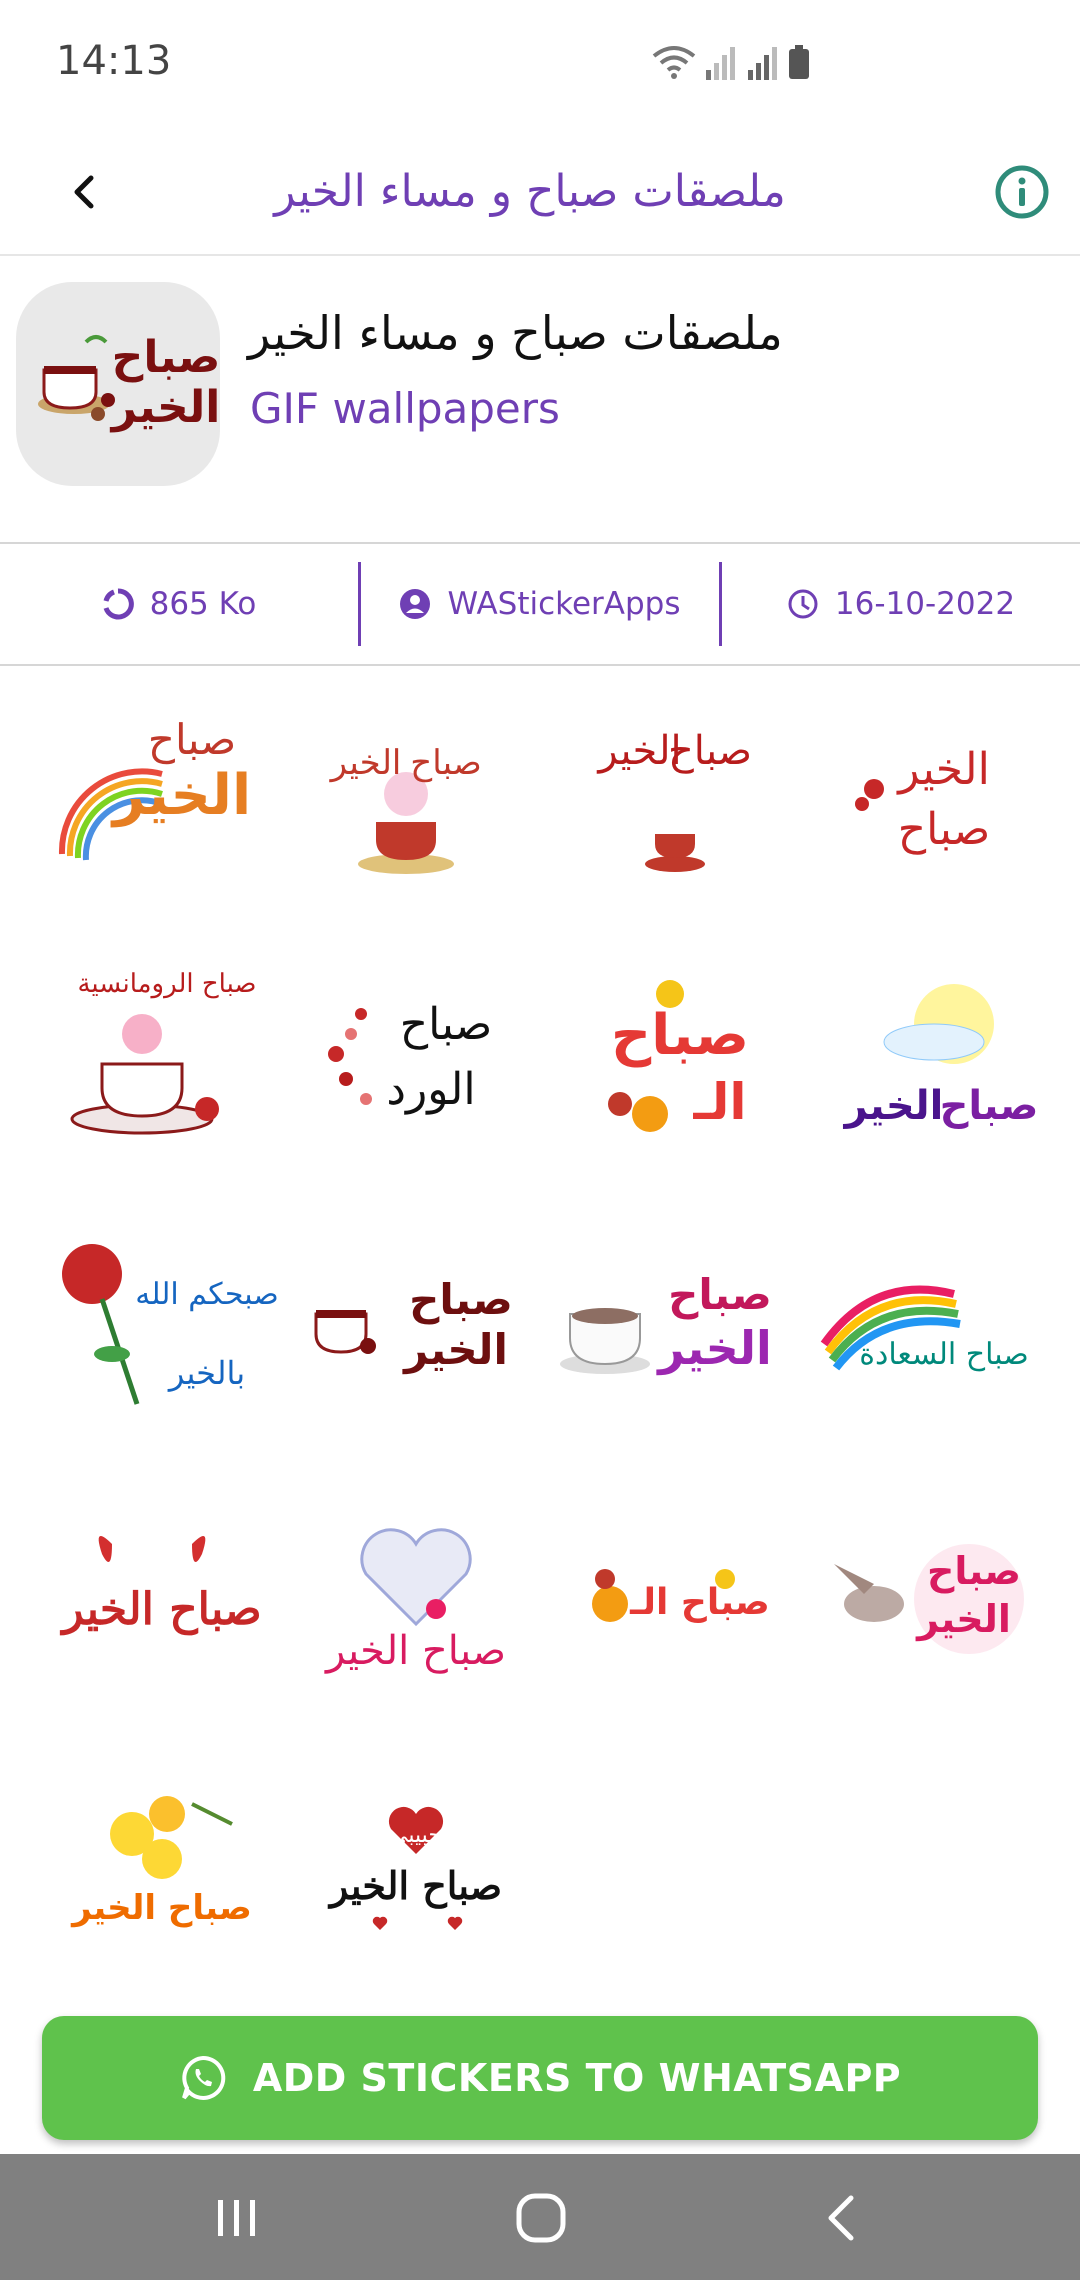 Image resolution: width=1080 pixels, height=2280 pixels. I want to click on info-button, so click(1022, 192).